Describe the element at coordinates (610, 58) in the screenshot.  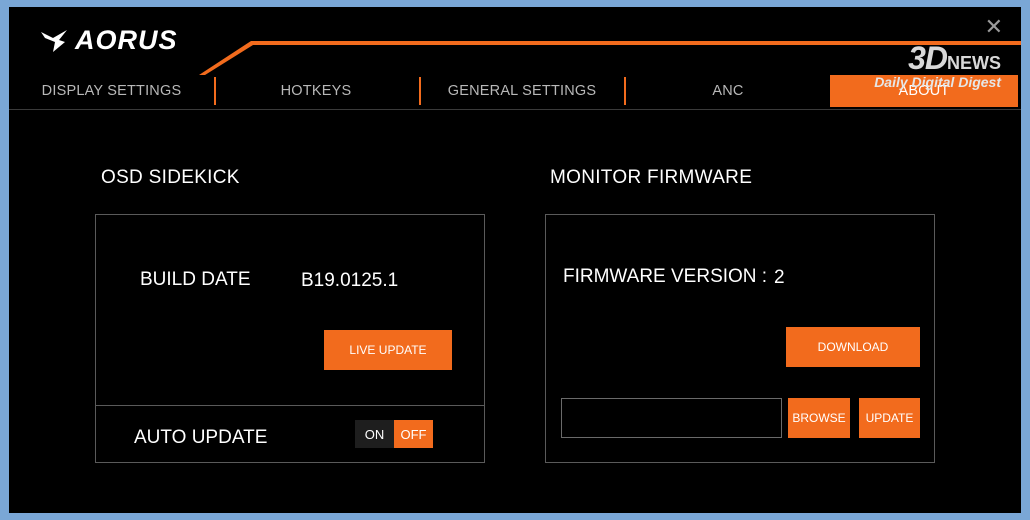
I see `header-accent-stripe` at that location.